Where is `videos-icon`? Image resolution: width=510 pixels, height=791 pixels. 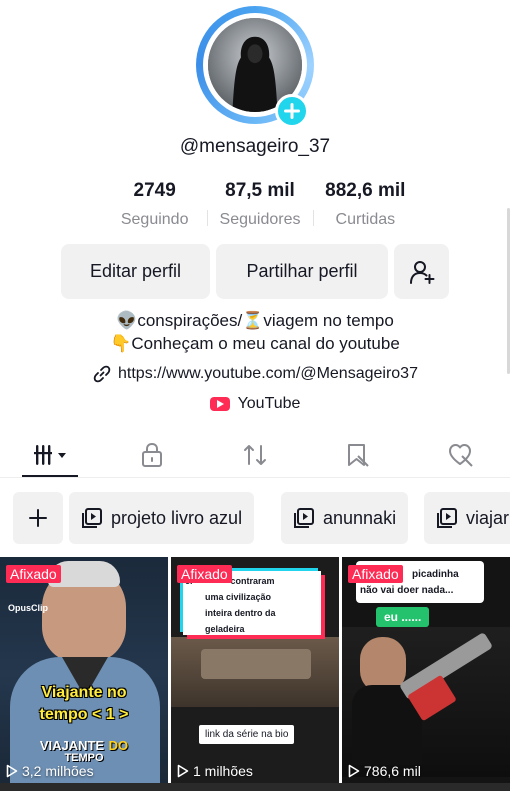 videos-icon is located at coordinates (50, 455).